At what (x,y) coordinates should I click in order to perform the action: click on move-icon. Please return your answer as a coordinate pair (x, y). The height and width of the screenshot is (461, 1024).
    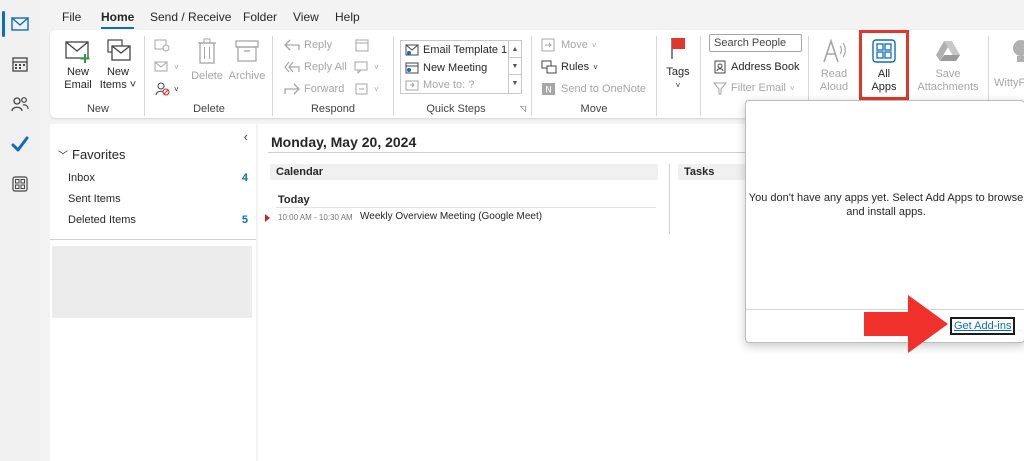
    Looking at the image, I should click on (548, 45).